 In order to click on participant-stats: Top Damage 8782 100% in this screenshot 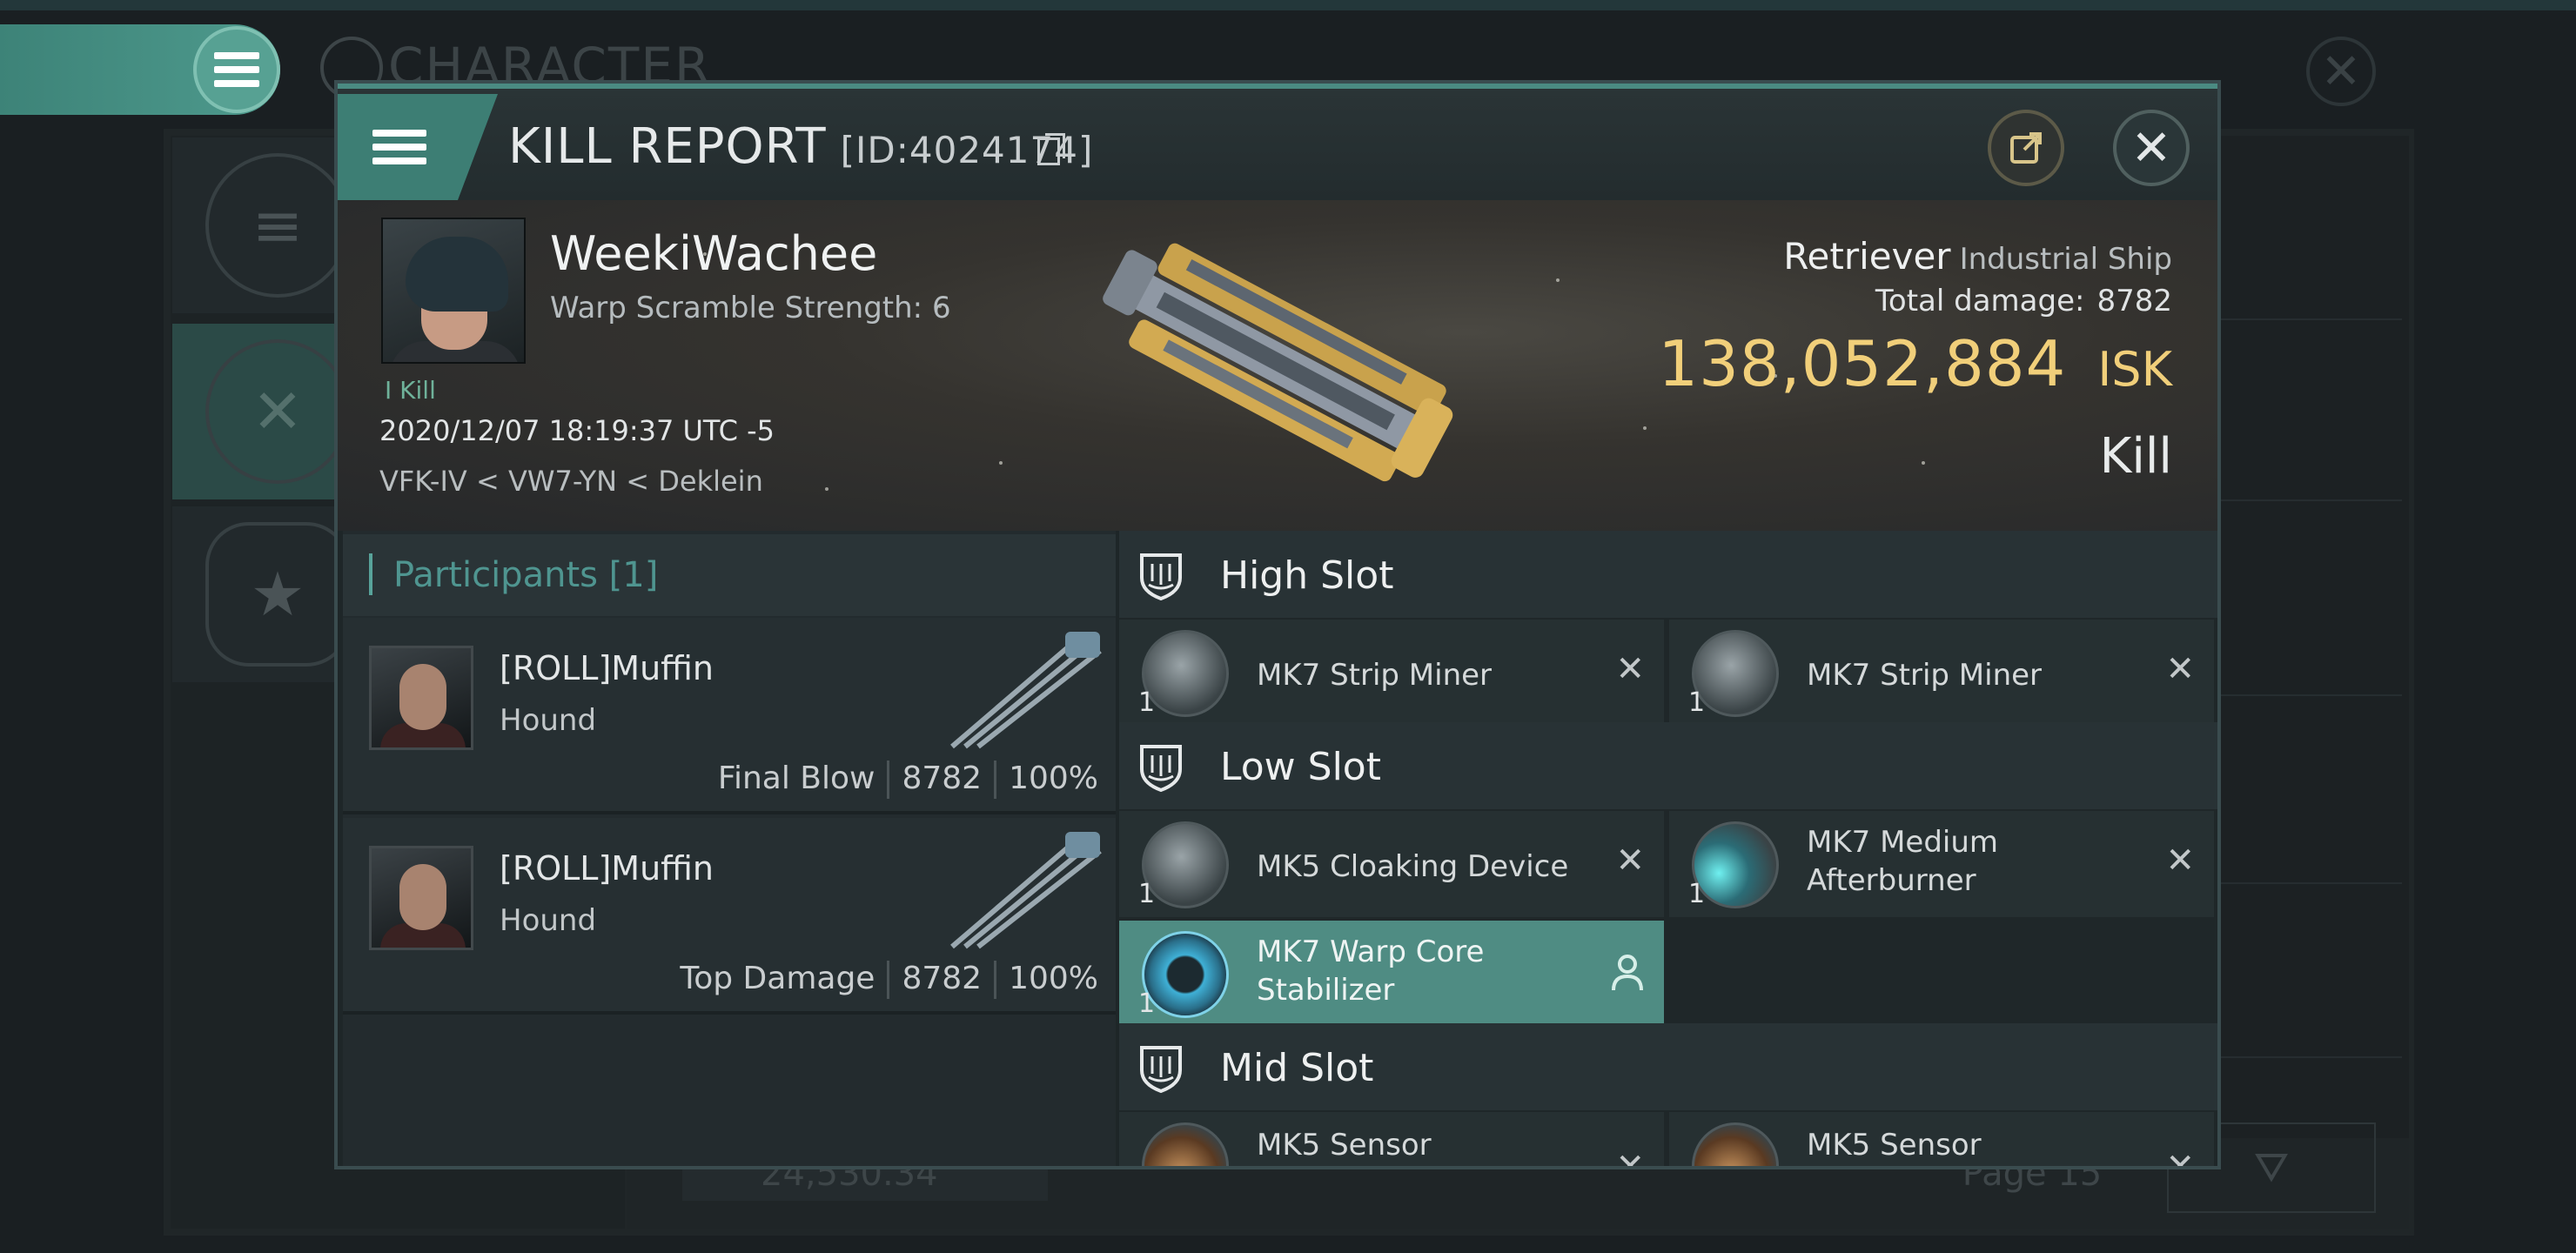, I will do `click(889, 980)`.